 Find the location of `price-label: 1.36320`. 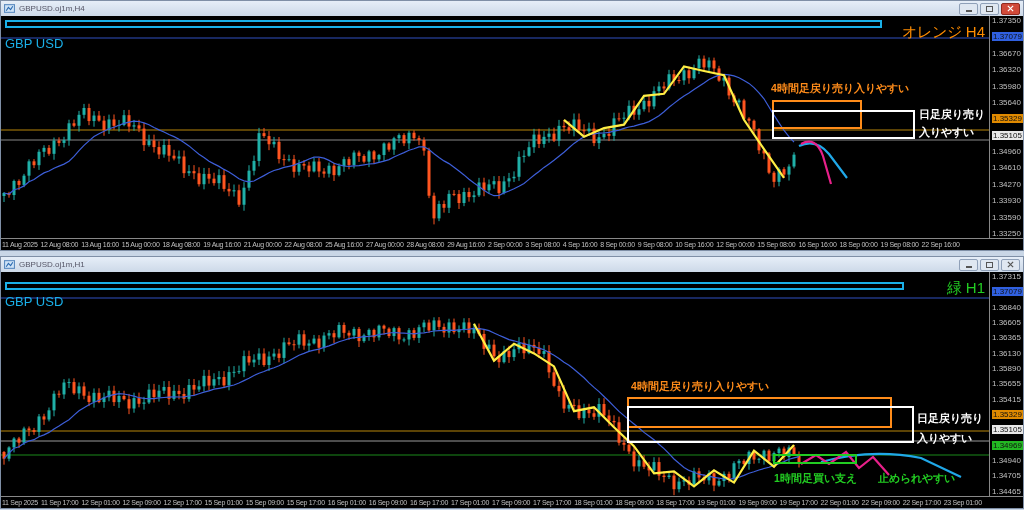

price-label: 1.36320 is located at coordinates (1006, 70).